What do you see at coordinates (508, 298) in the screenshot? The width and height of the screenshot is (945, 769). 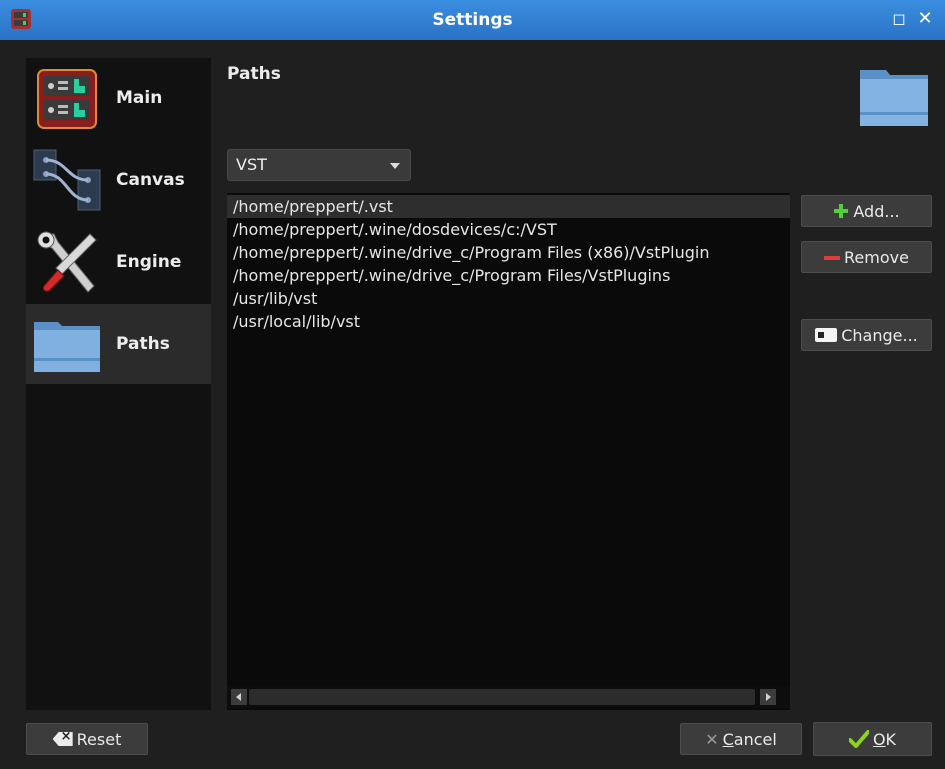 I see `list-item: /usr/lib/vst` at bounding box center [508, 298].